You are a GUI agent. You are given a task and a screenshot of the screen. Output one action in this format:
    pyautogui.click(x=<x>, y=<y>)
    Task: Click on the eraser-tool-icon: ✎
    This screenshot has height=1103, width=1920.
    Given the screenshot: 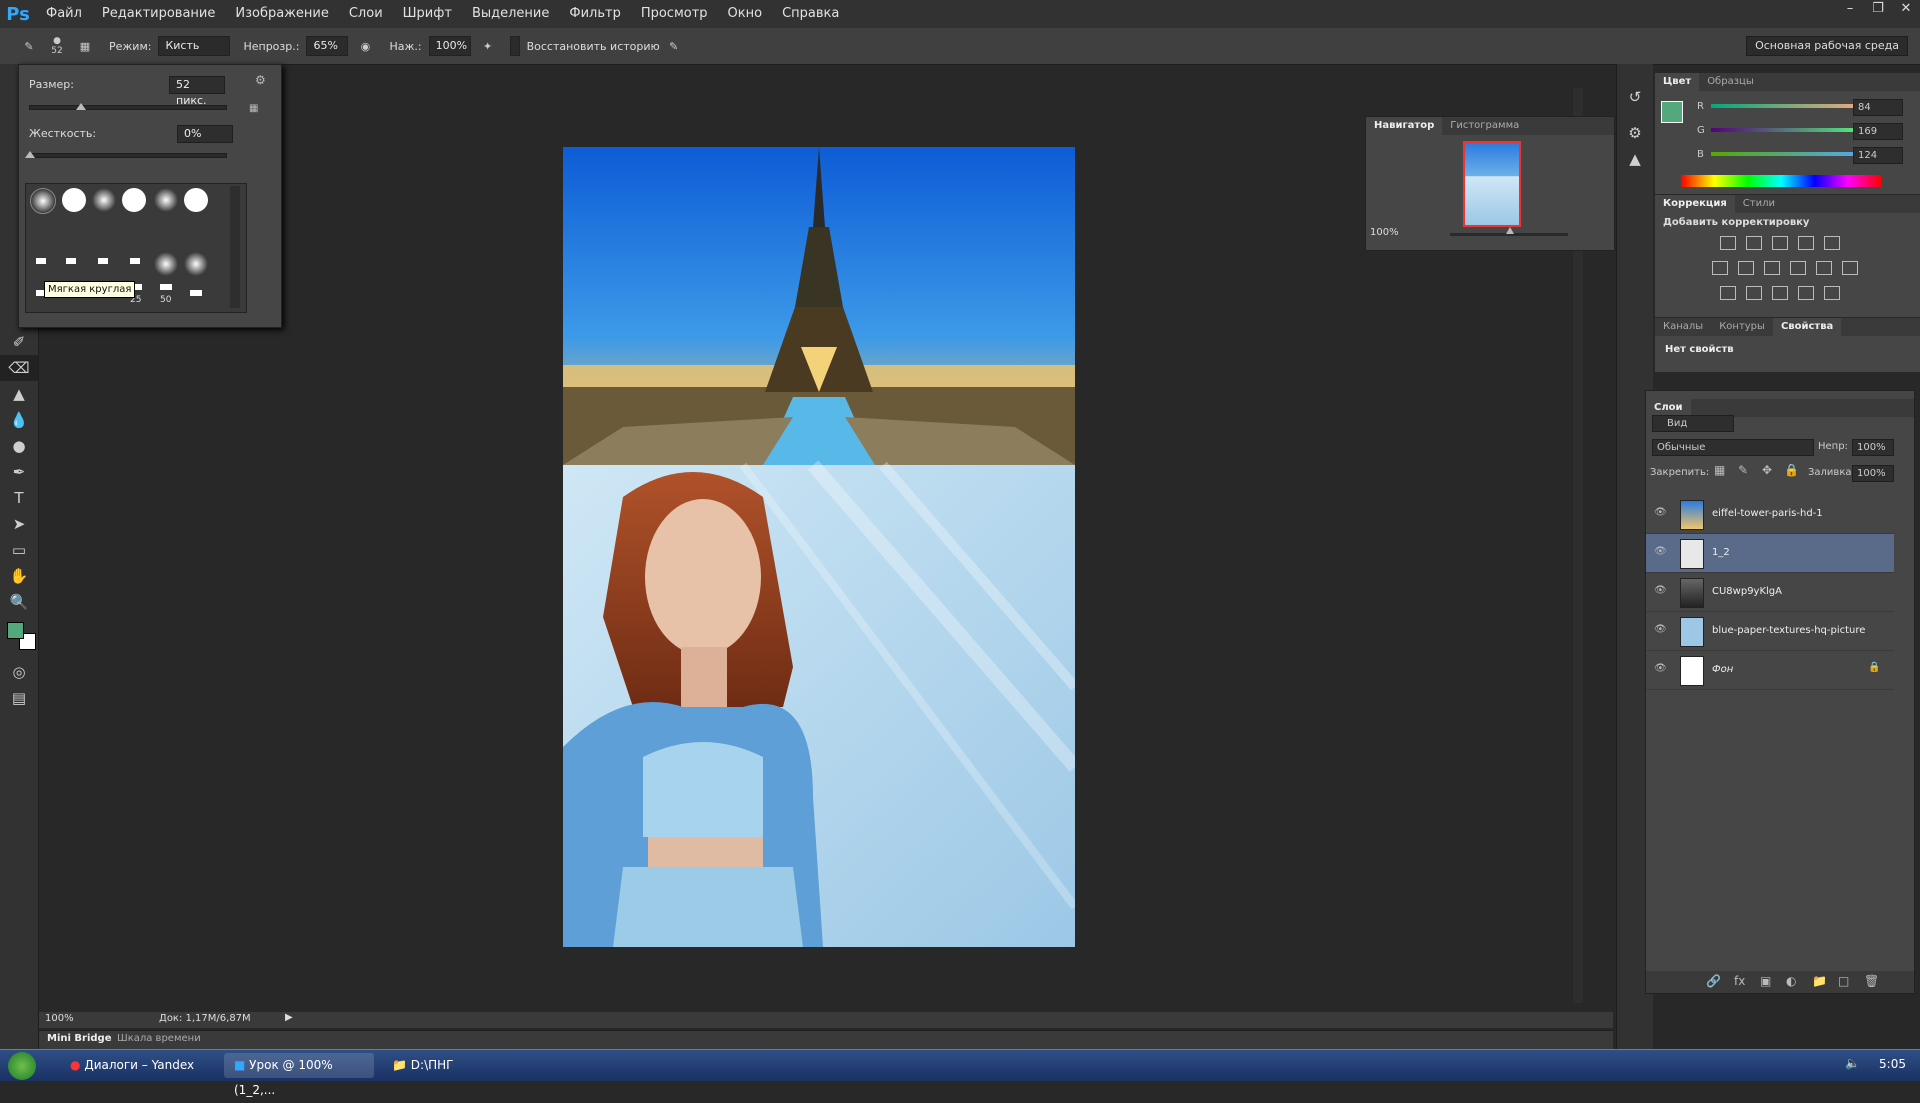 What is the action you would take?
    pyautogui.click(x=29, y=46)
    